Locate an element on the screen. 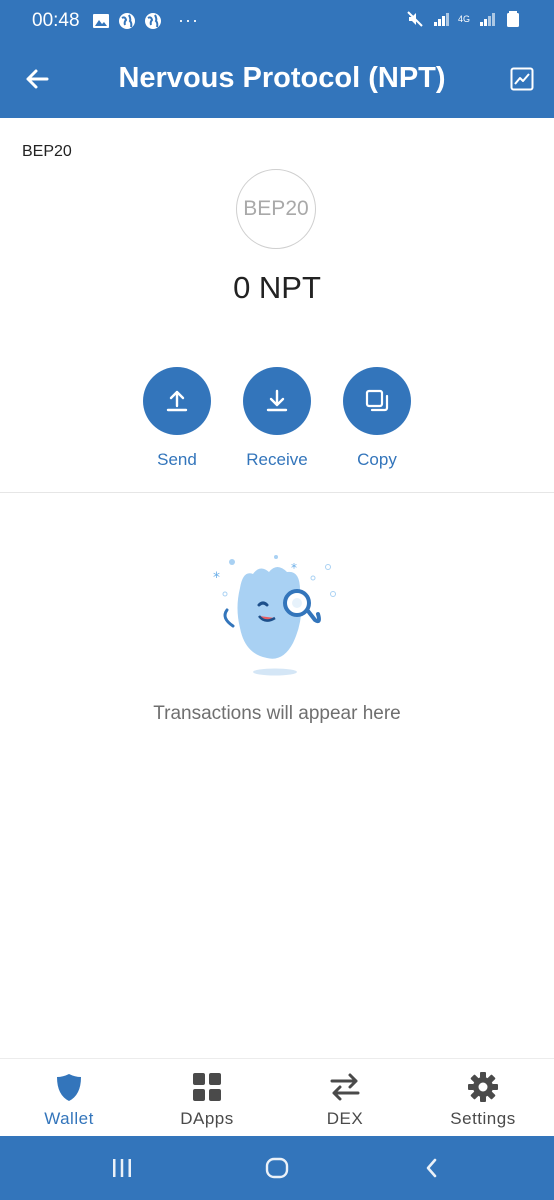  network-type: 4G is located at coordinates (463, 18).